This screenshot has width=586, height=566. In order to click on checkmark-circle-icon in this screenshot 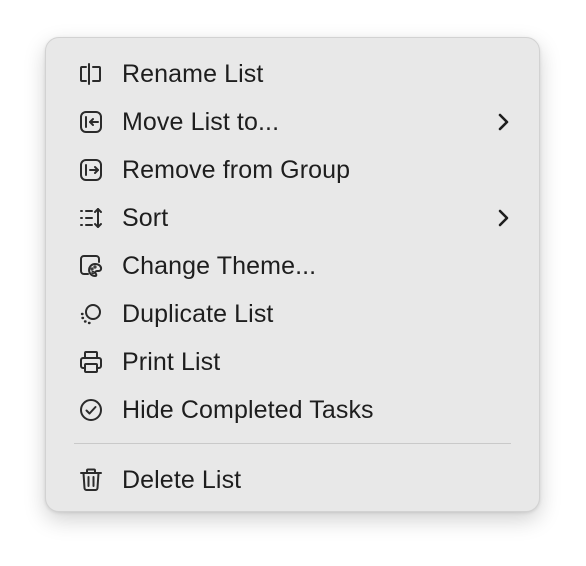, I will do `click(91, 410)`.